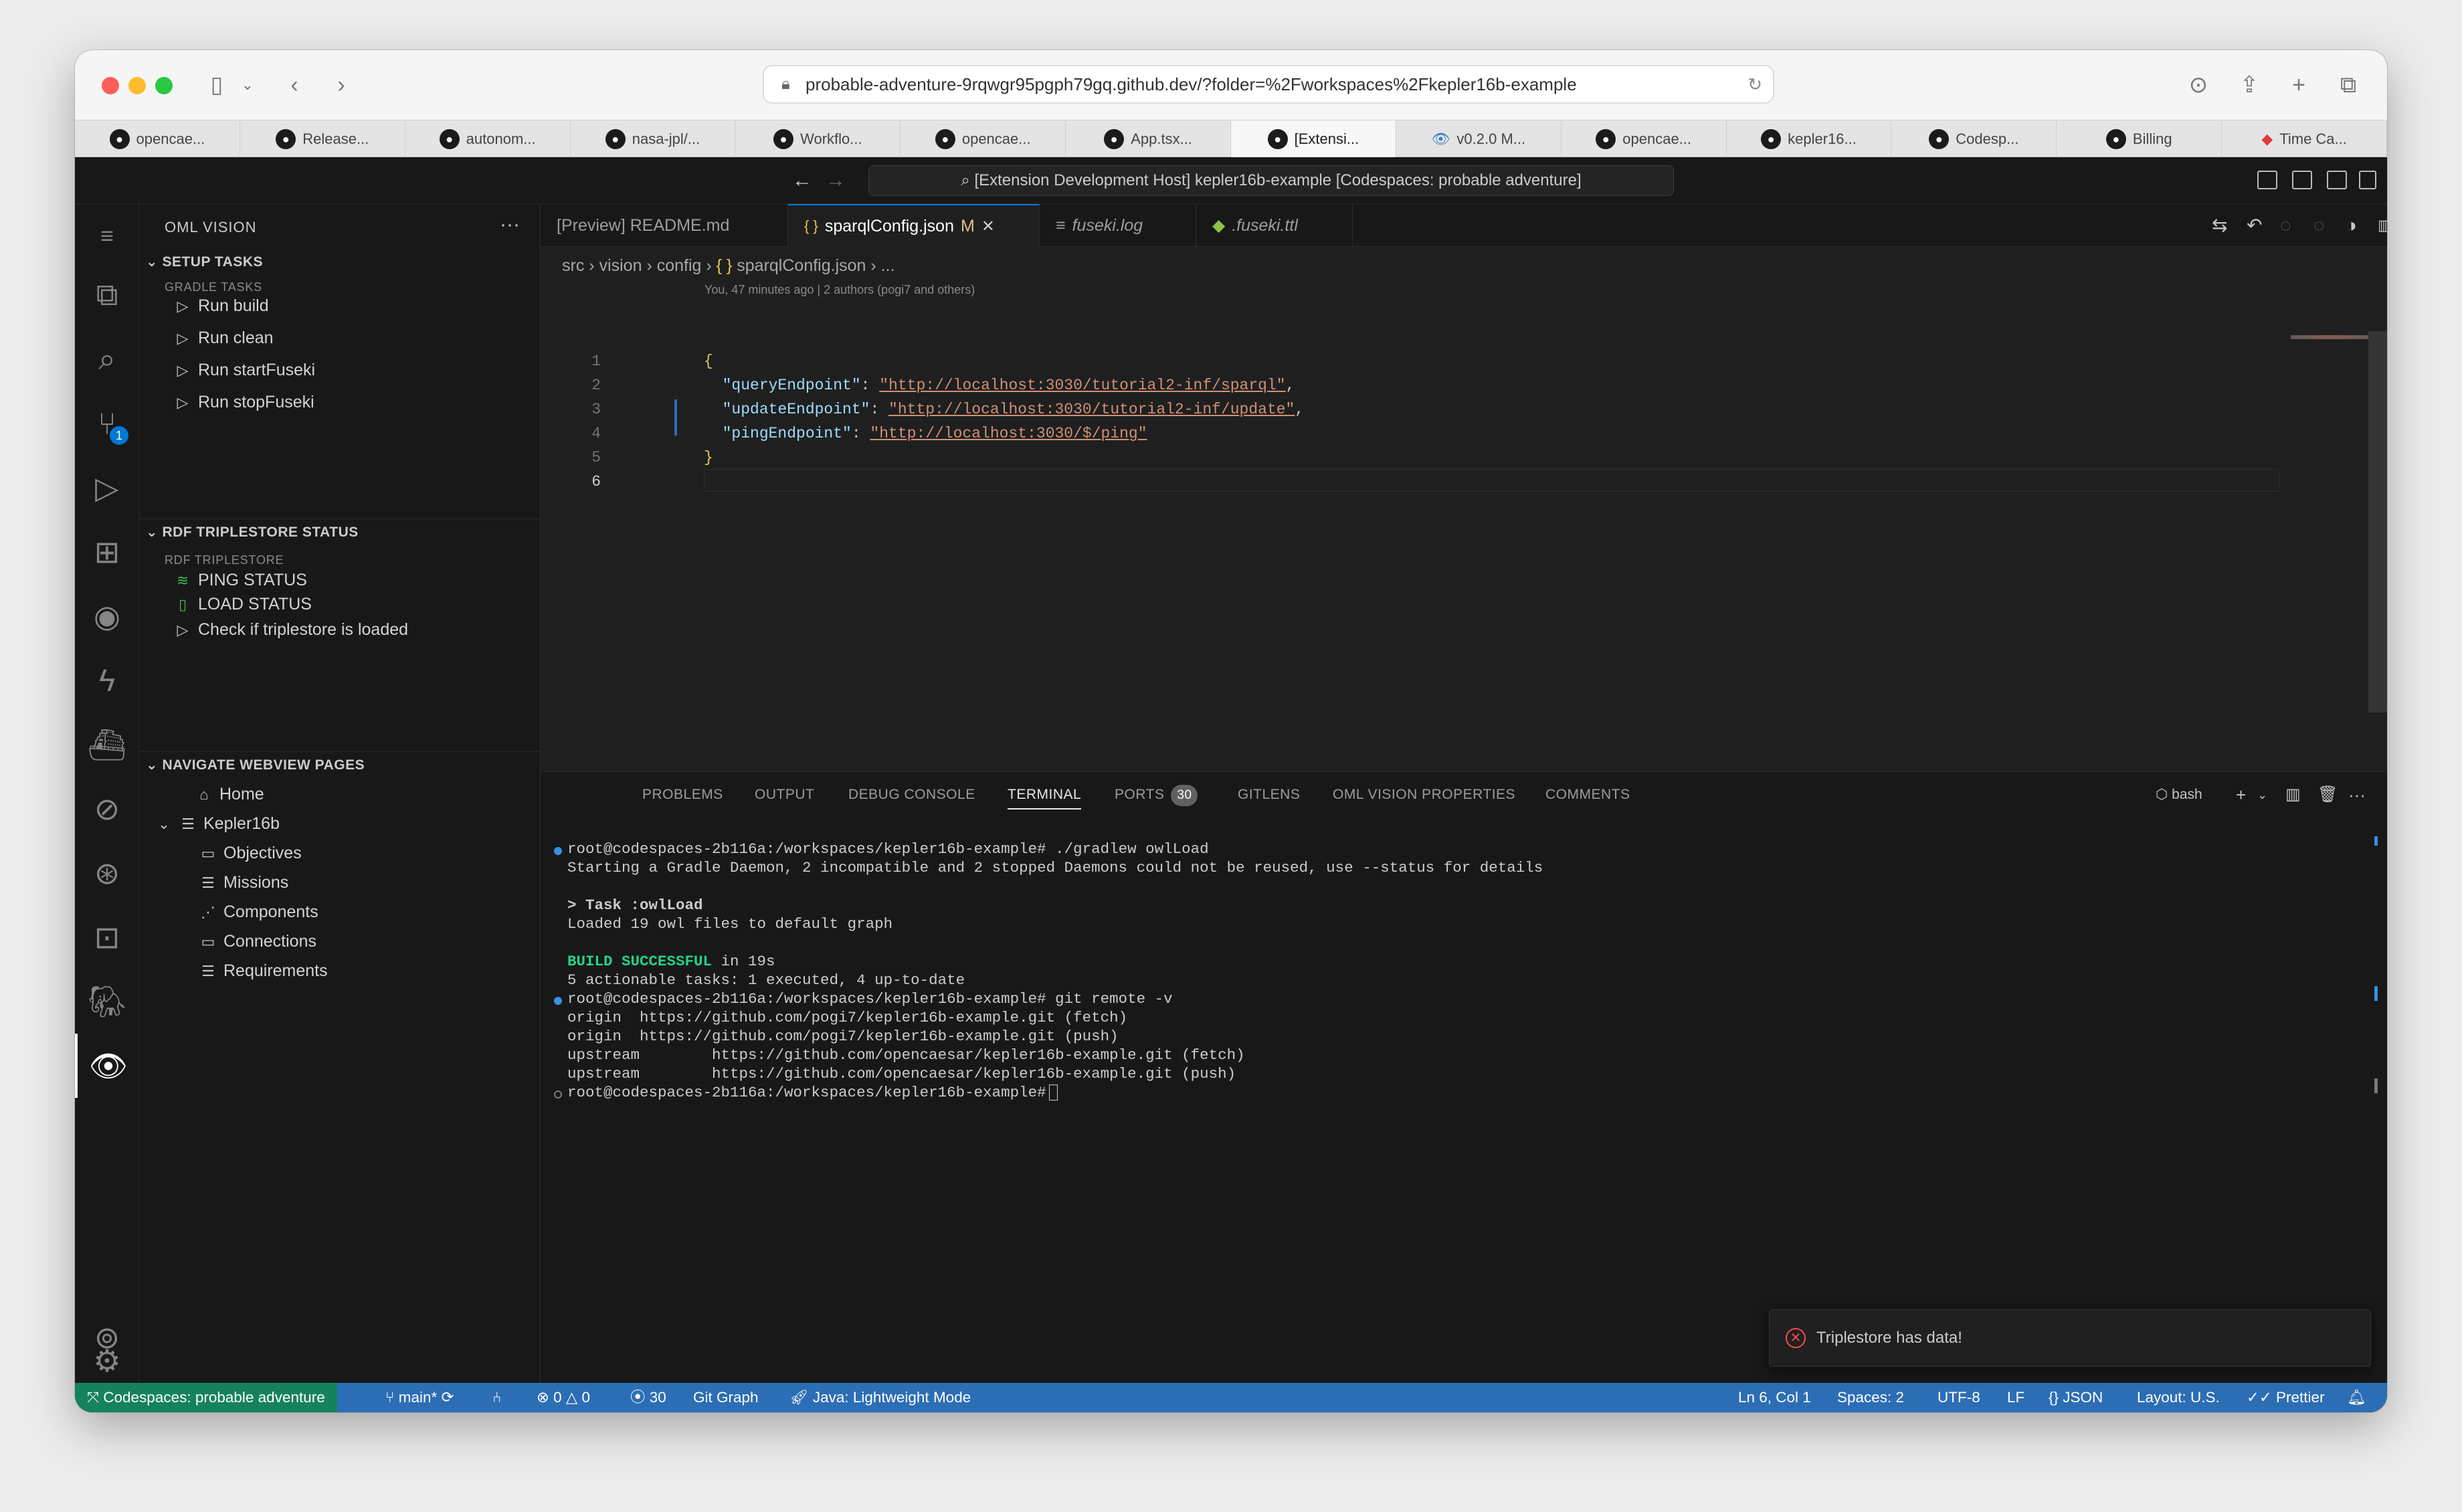 The height and width of the screenshot is (1512, 2462). What do you see at coordinates (218, 824) in the screenshot?
I see `nav-kepler16b: ⌄ ☰ Kepler16b` at bounding box center [218, 824].